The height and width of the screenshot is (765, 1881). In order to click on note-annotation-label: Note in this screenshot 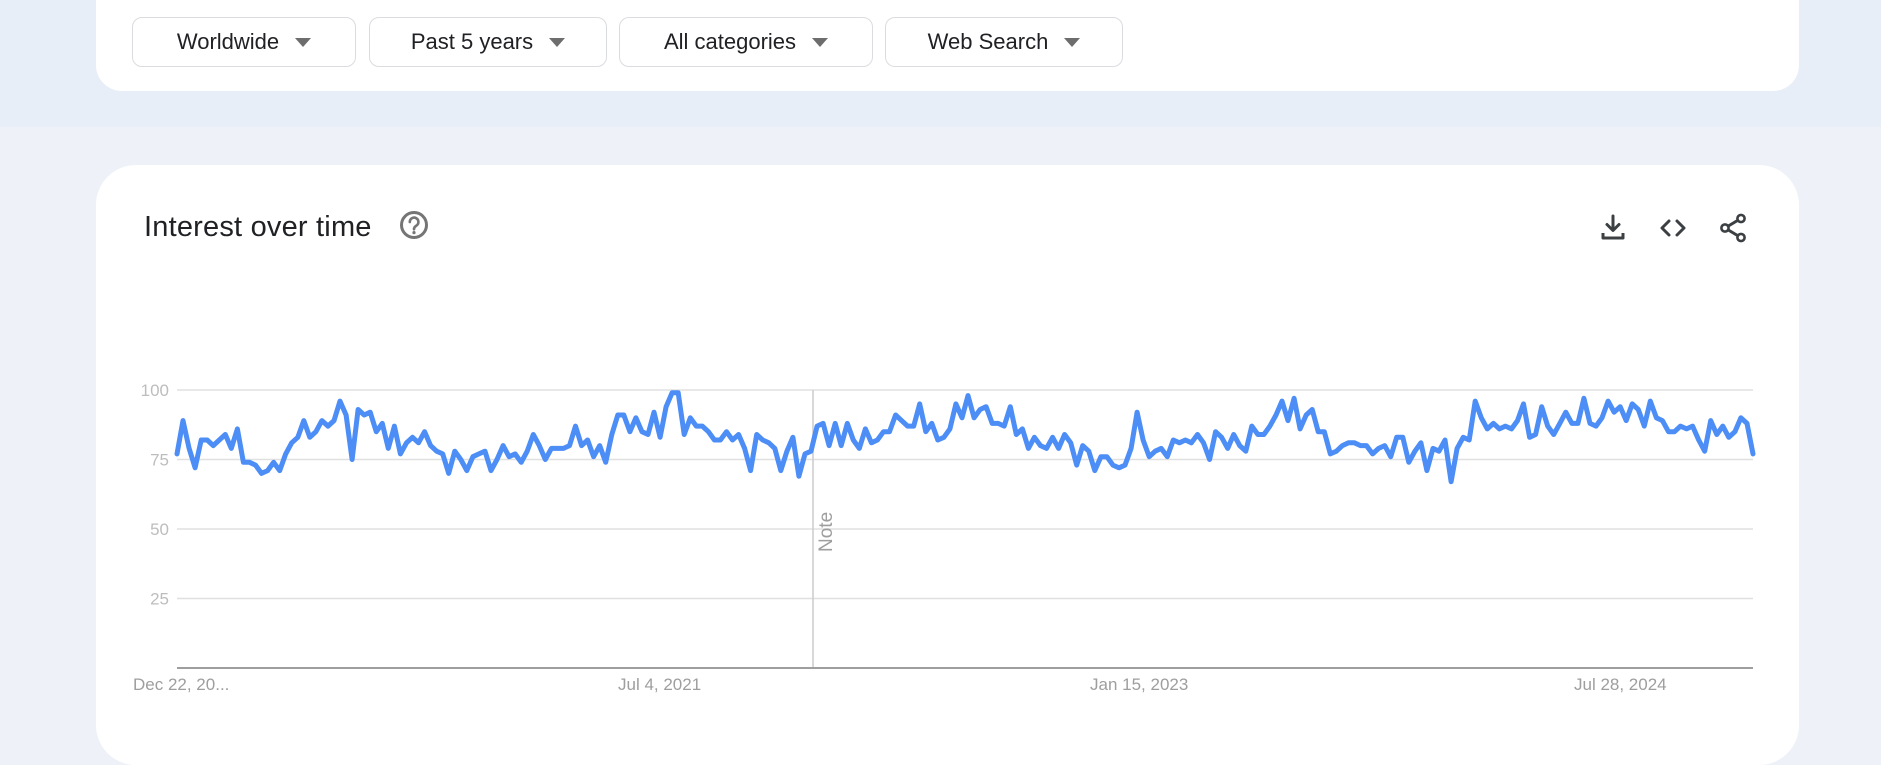, I will do `click(826, 532)`.